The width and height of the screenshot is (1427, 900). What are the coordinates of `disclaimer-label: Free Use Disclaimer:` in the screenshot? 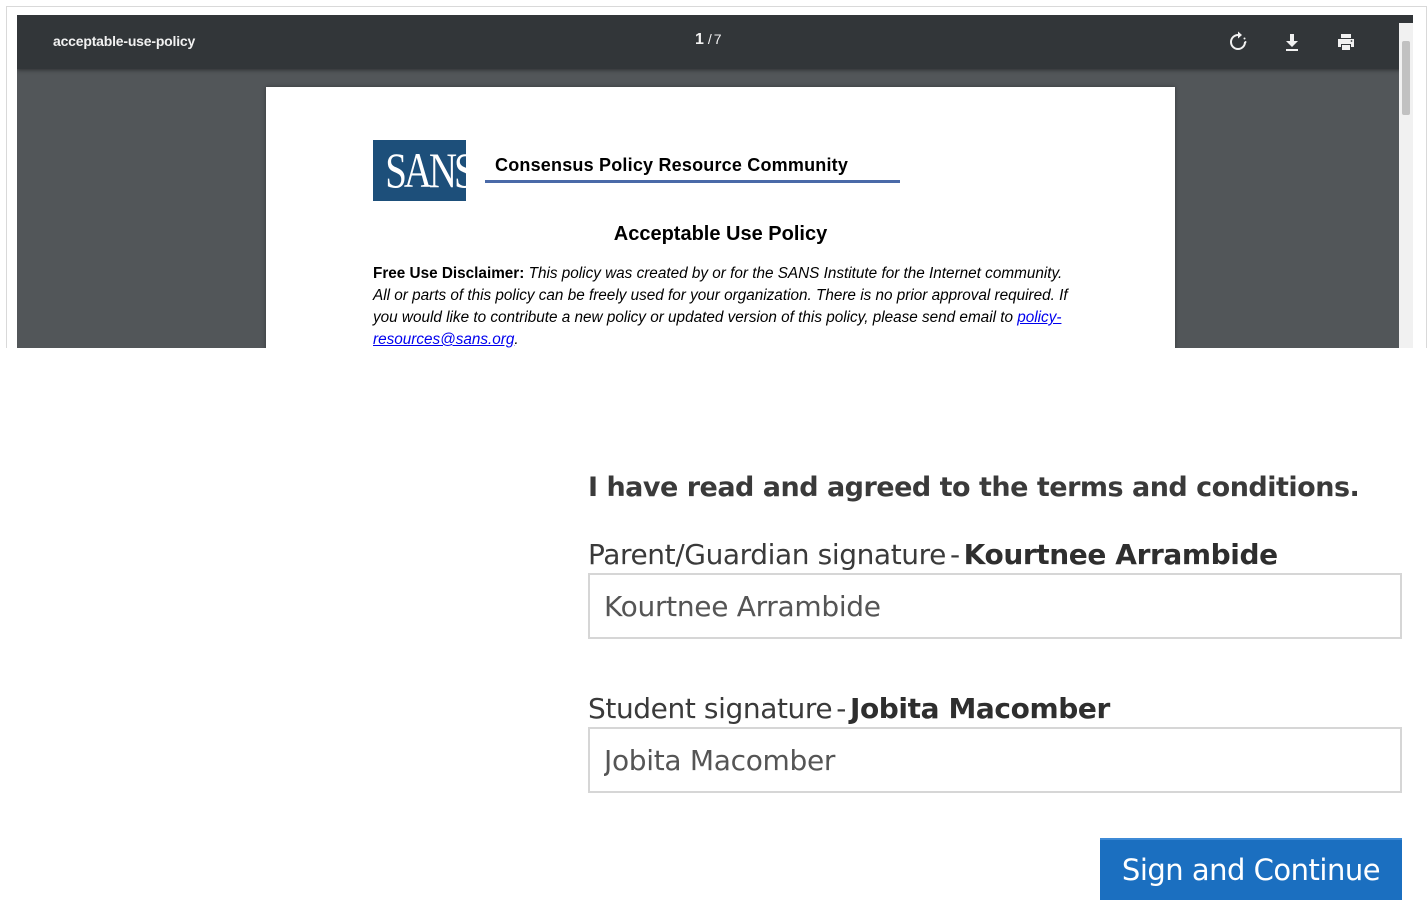 It's located at (449, 273).